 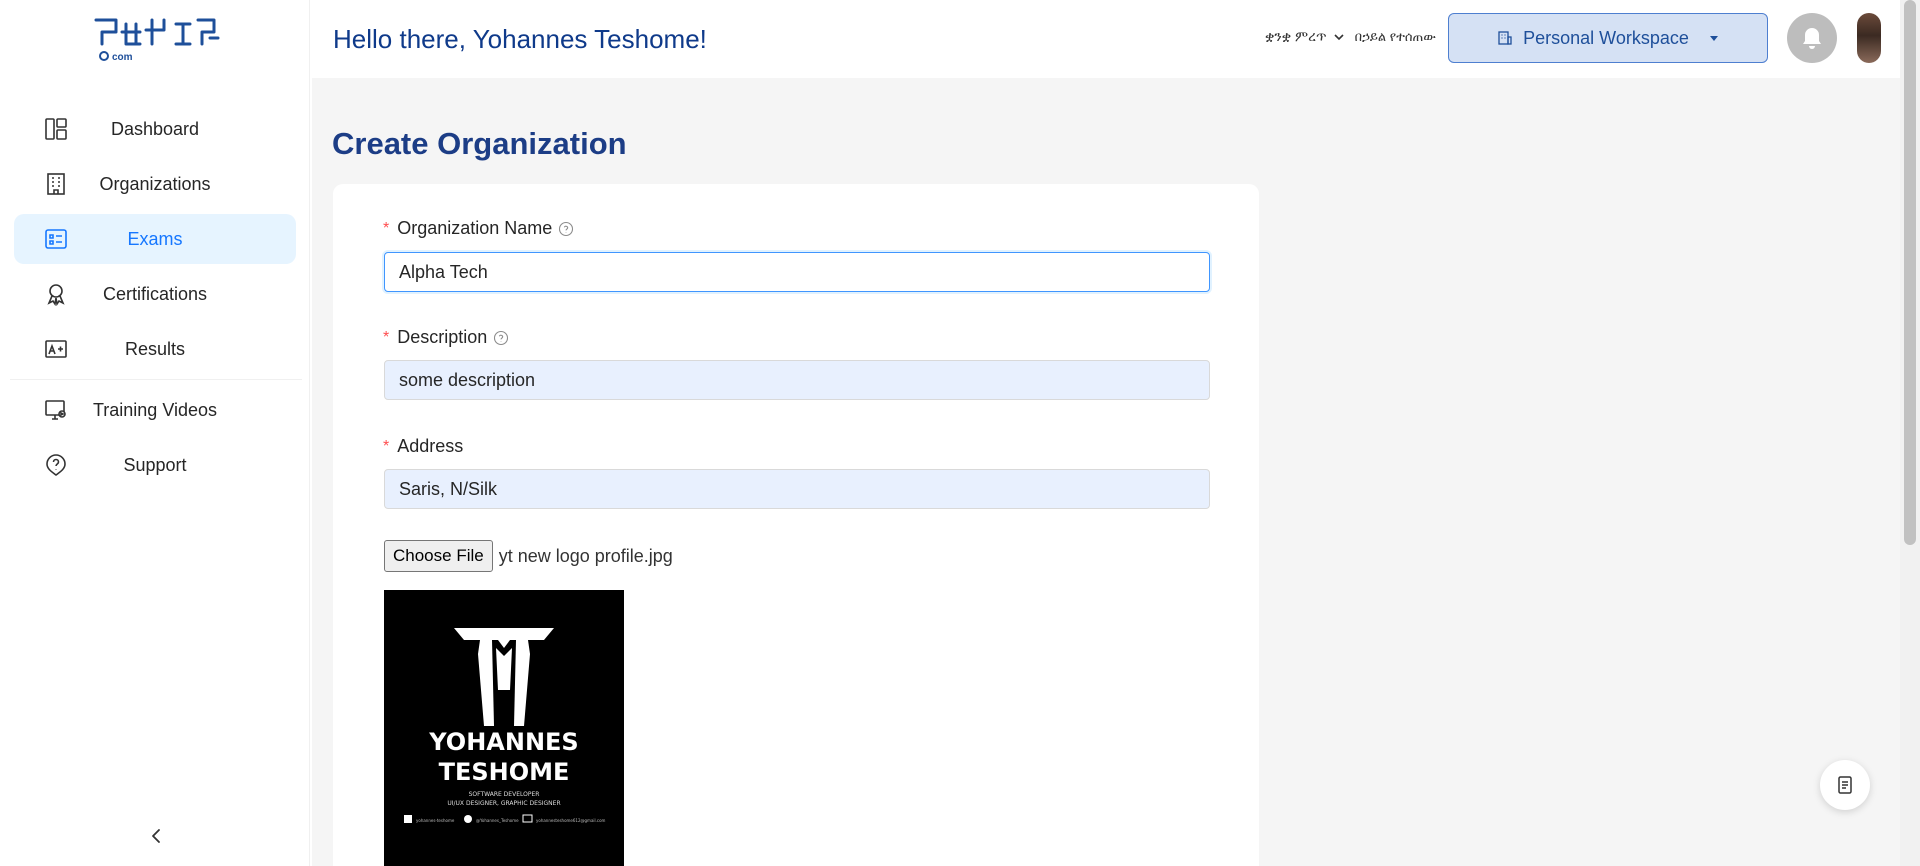 I want to click on preview-contact-1: yohannes-teshome, so click(x=435, y=820).